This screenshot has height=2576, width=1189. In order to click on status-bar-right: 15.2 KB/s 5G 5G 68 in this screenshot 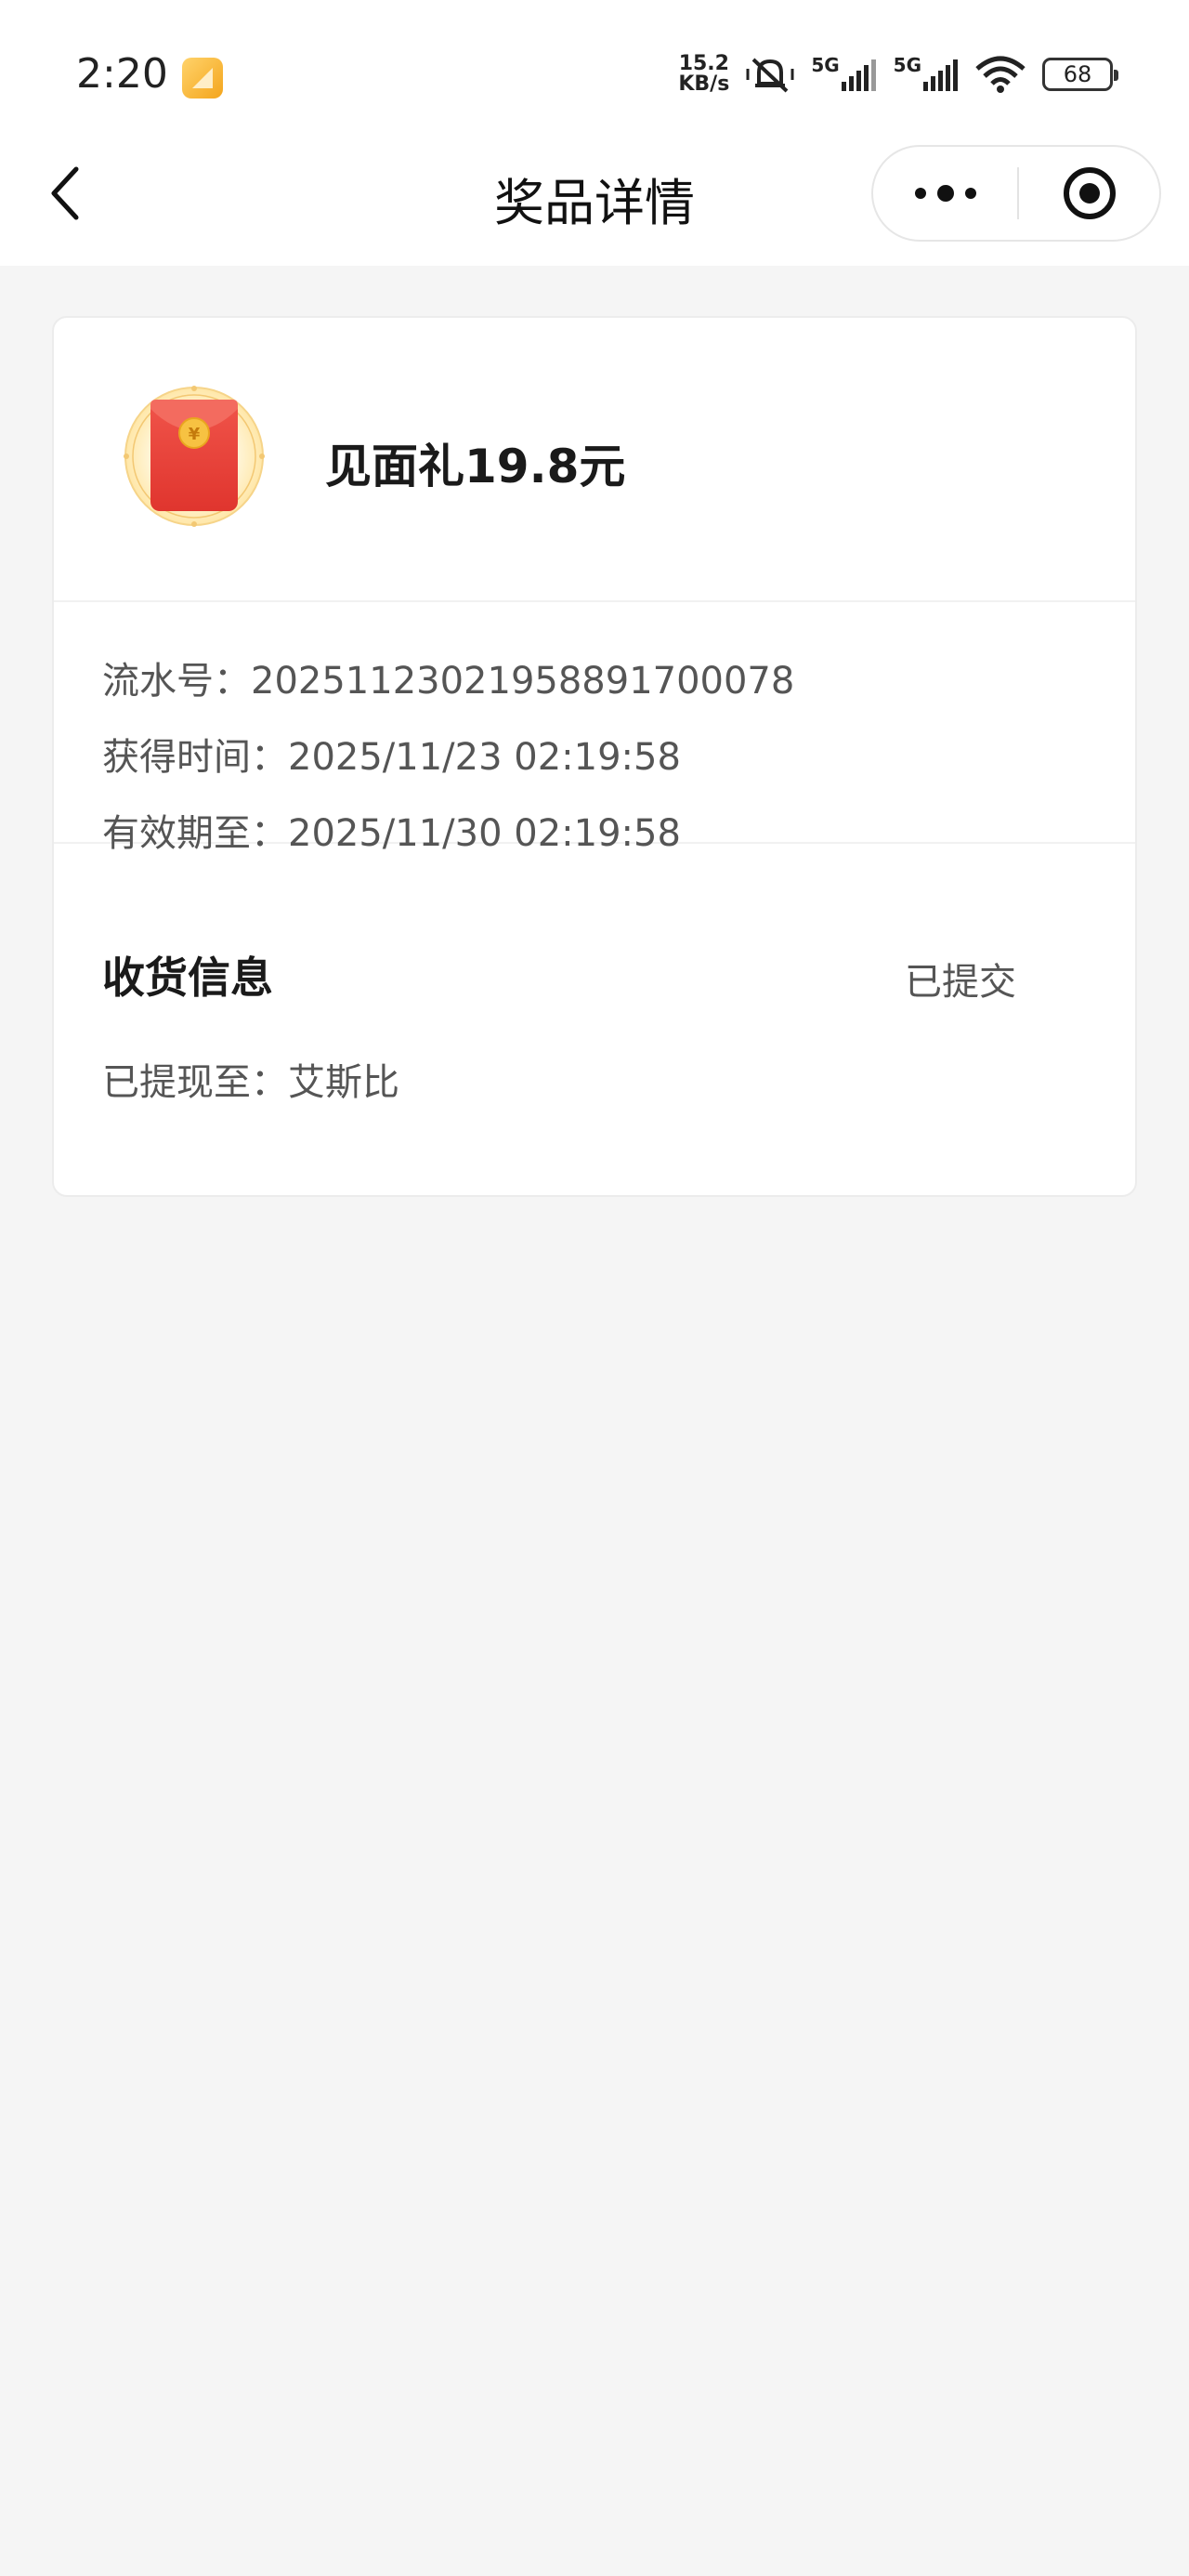, I will do `click(898, 74)`.